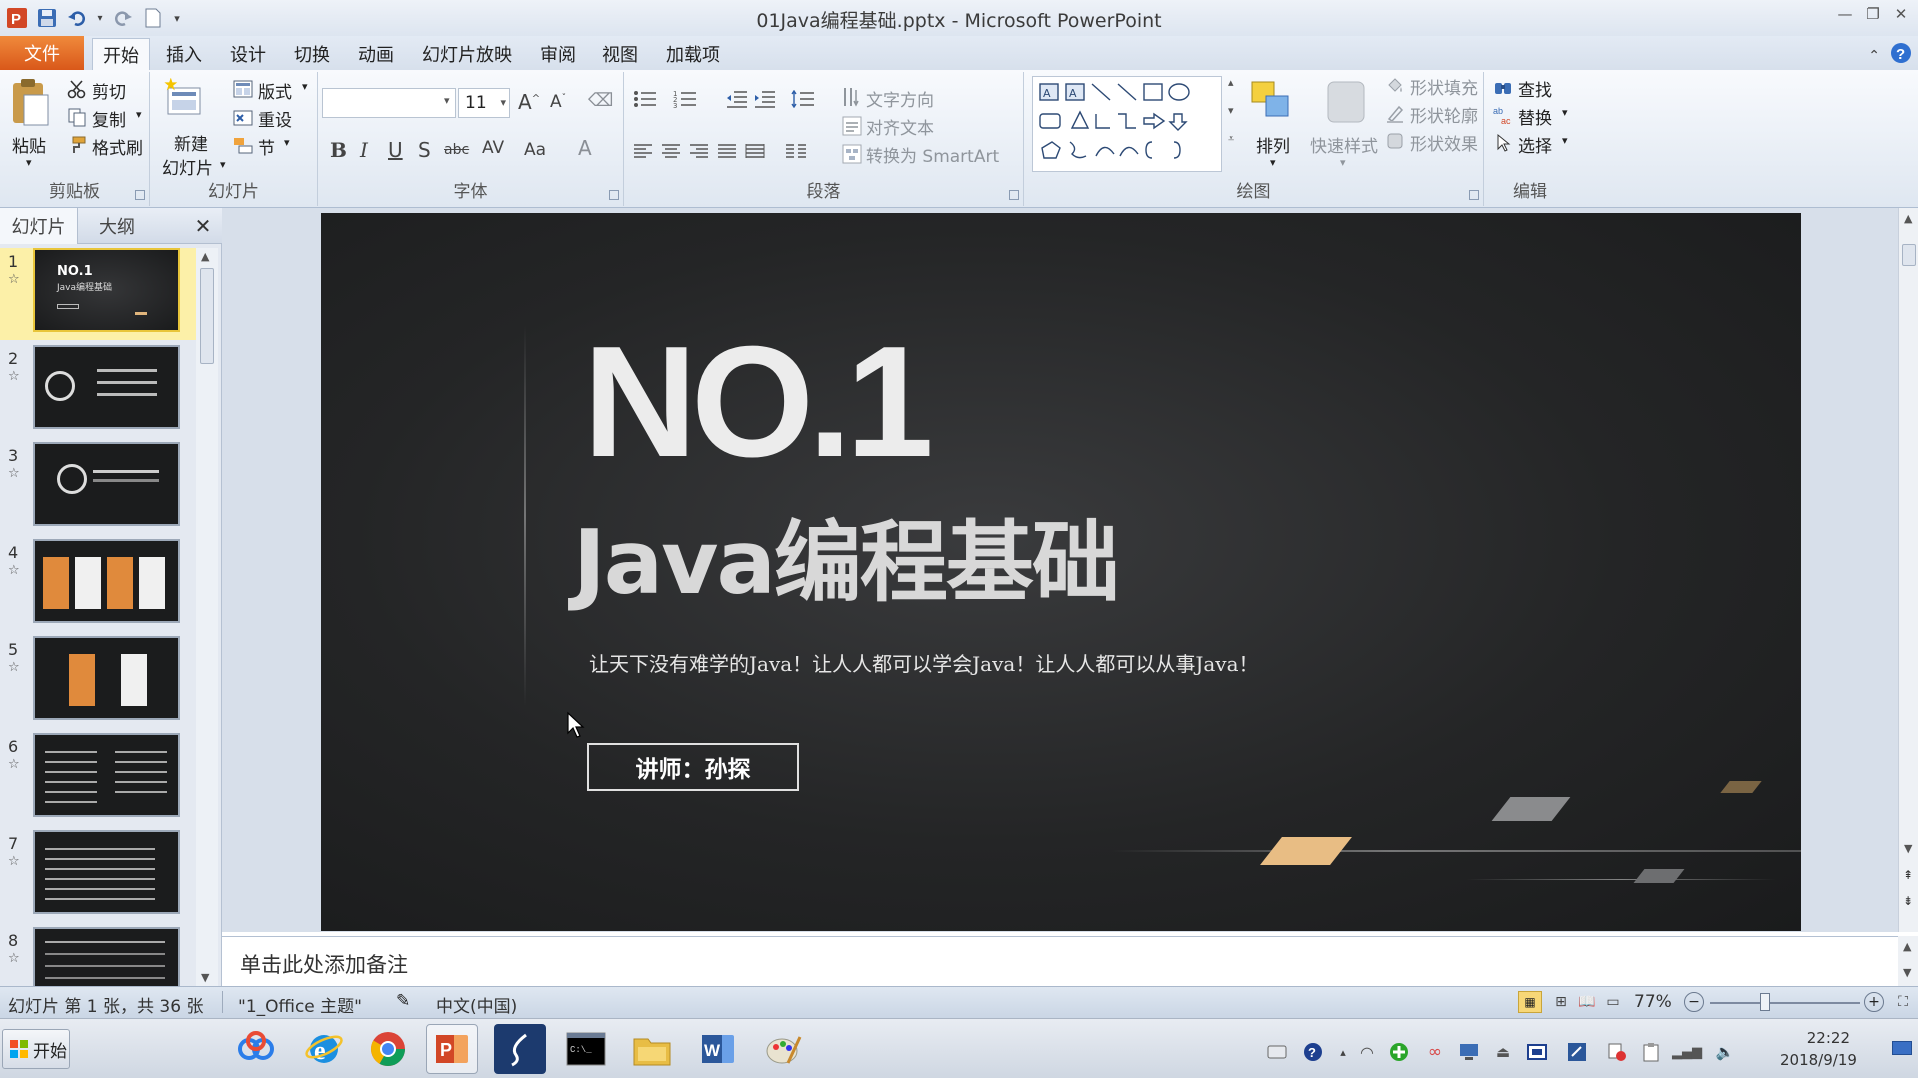 This screenshot has width=1918, height=1078. Describe the element at coordinates (29, 144) in the screenshot. I see `paste-button: 粘贴` at that location.